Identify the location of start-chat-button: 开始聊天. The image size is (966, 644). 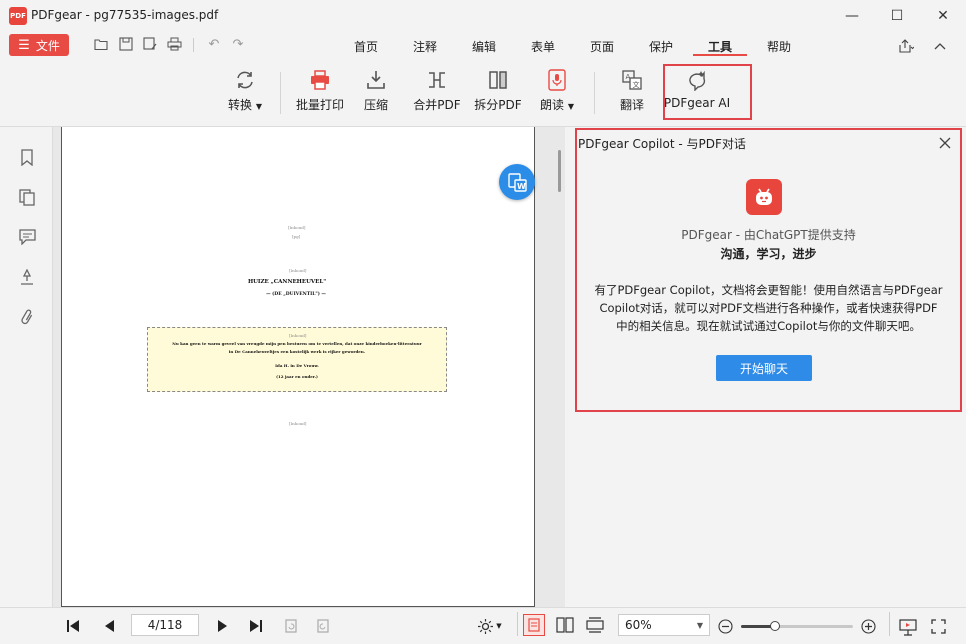
(764, 368).